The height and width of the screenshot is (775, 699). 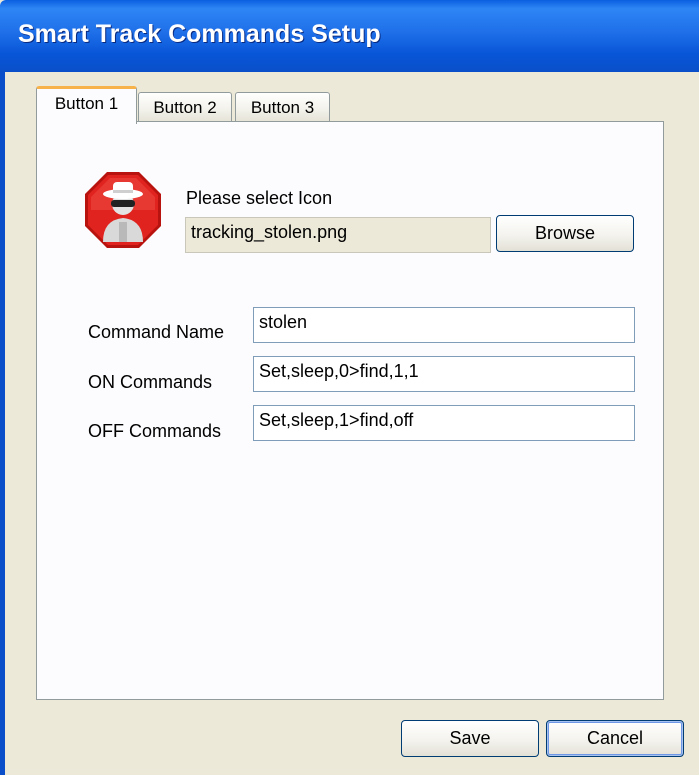 What do you see at coordinates (185, 107) in the screenshot?
I see `tab-button-2: Button 2` at bounding box center [185, 107].